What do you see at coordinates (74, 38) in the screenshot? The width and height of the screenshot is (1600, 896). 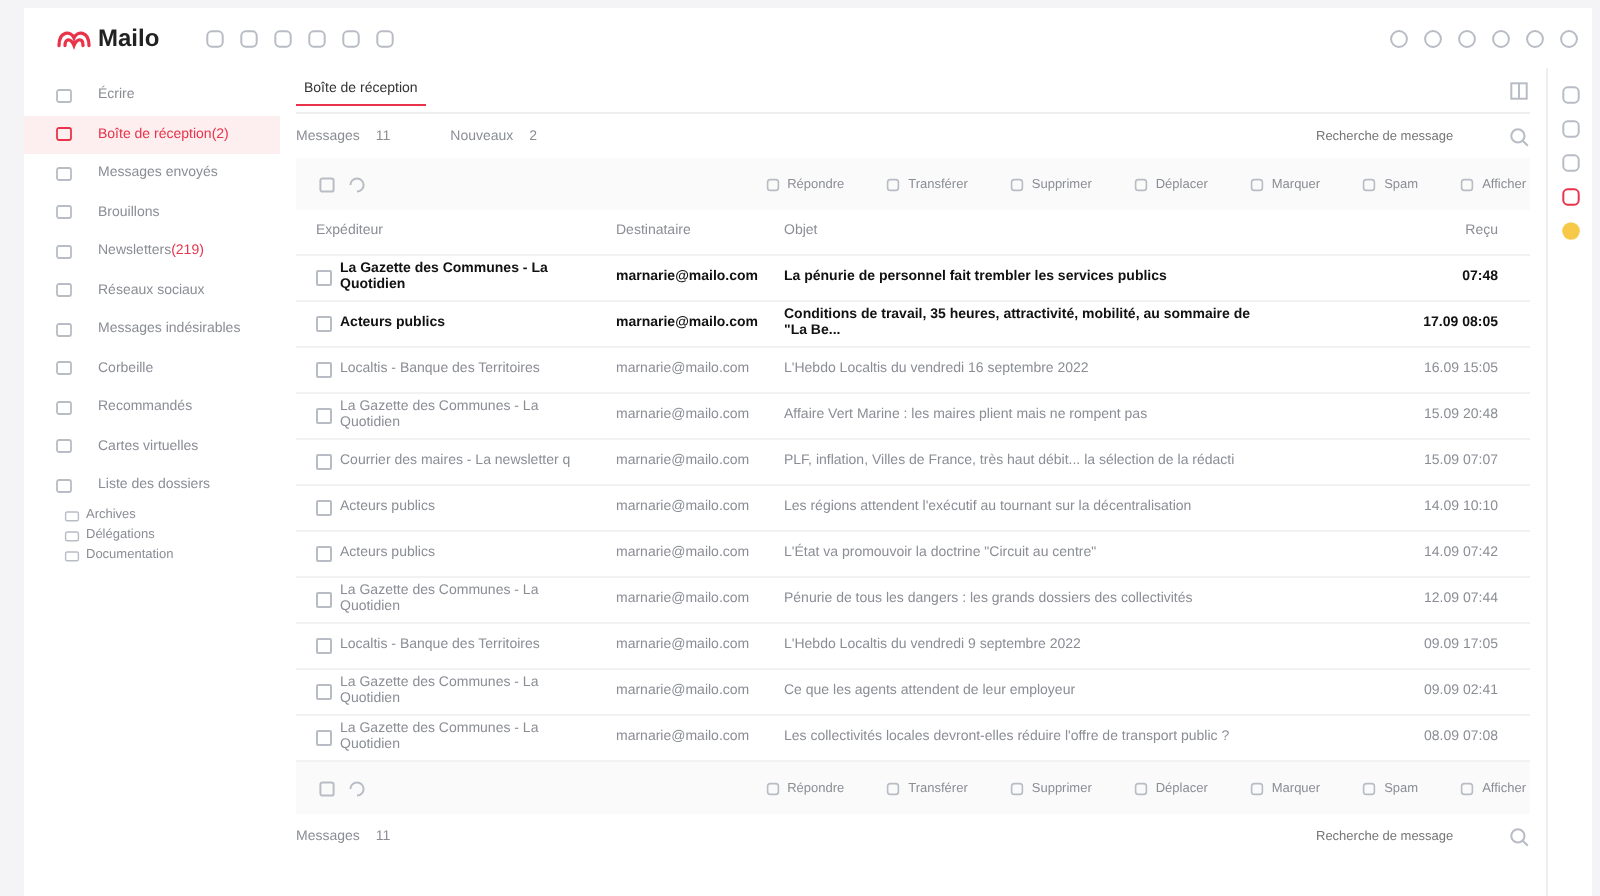 I see `logo-icon` at bounding box center [74, 38].